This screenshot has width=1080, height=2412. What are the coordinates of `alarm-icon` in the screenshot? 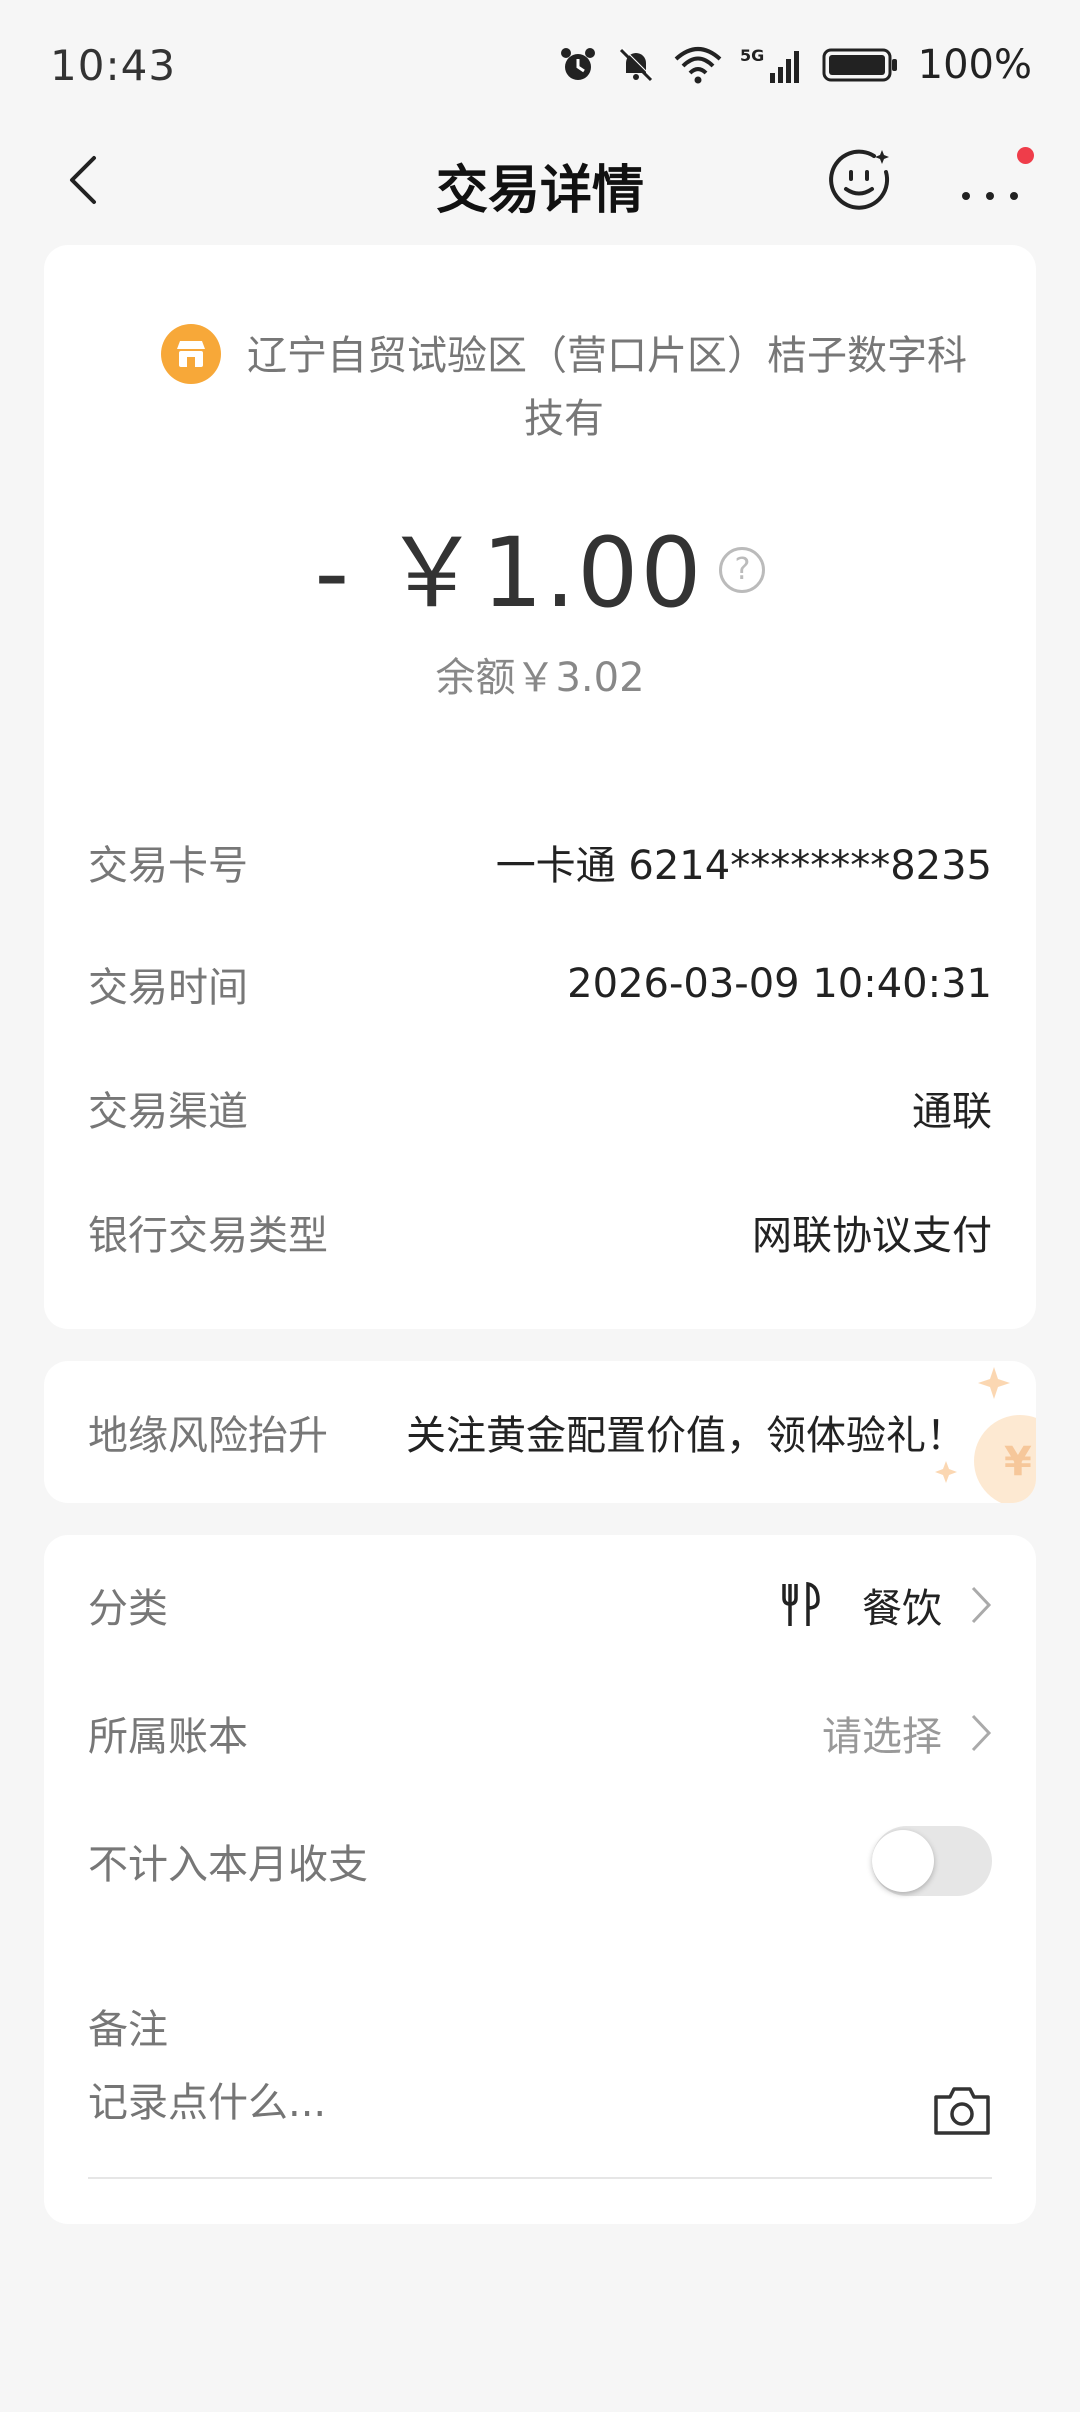 It's located at (577, 64).